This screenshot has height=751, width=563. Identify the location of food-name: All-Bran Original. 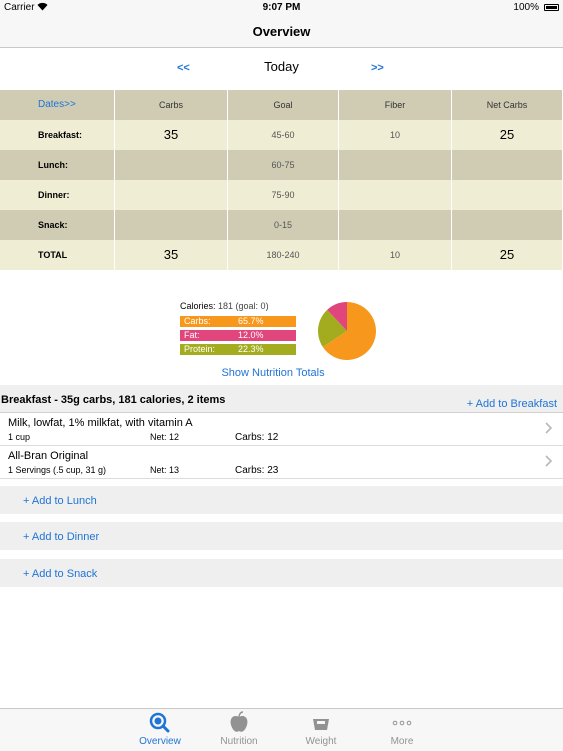
(48, 456).